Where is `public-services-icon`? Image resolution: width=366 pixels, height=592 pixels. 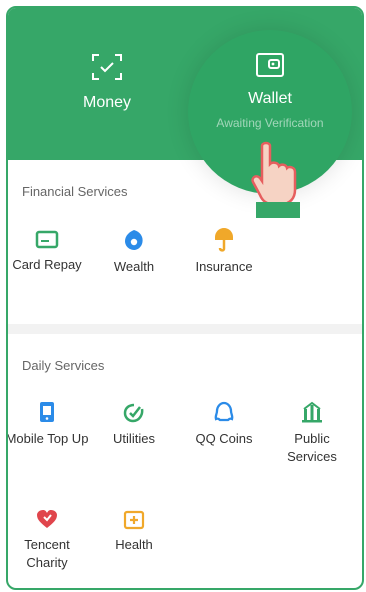 public-services-icon is located at coordinates (312, 412).